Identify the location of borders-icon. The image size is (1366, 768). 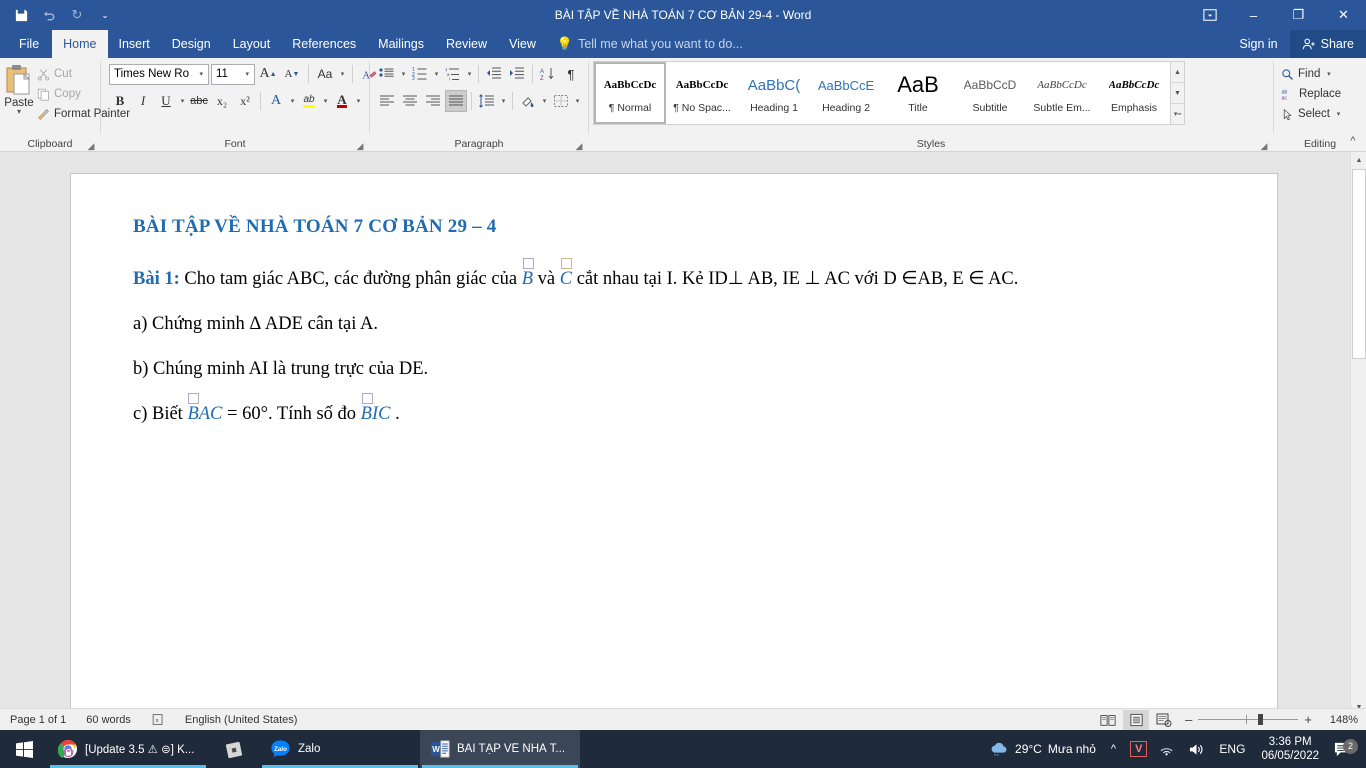
(561, 101).